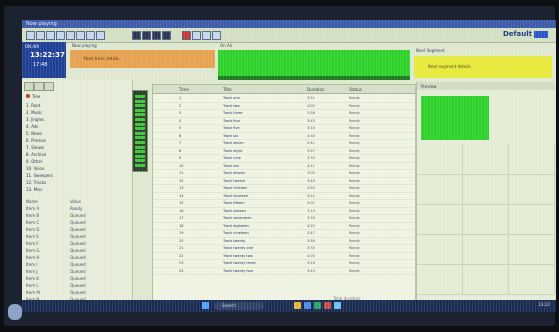 This screenshot has height=332, width=559. What do you see at coordinates (284, 204) in the screenshot?
I see `table-row: 15 Track fifteen 4:01 Ready` at bounding box center [284, 204].